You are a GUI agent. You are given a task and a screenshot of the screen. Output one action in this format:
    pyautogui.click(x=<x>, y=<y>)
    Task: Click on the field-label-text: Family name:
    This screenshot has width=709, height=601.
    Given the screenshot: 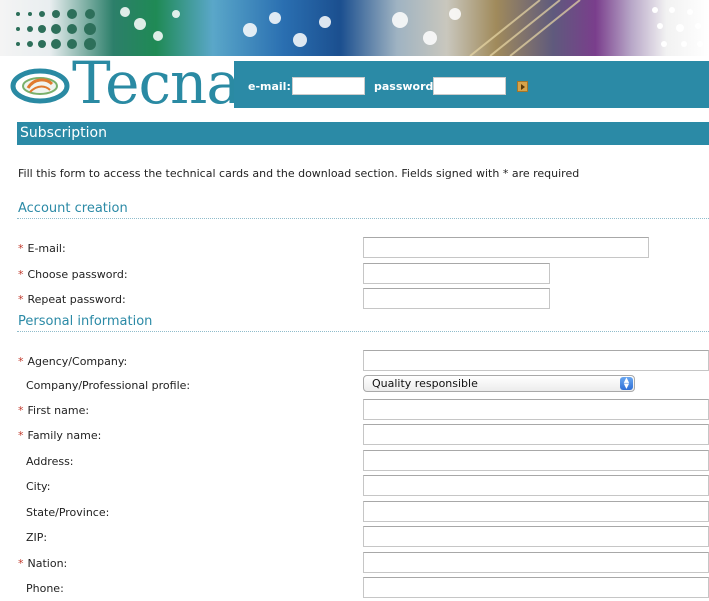 What is the action you would take?
    pyautogui.click(x=64, y=435)
    